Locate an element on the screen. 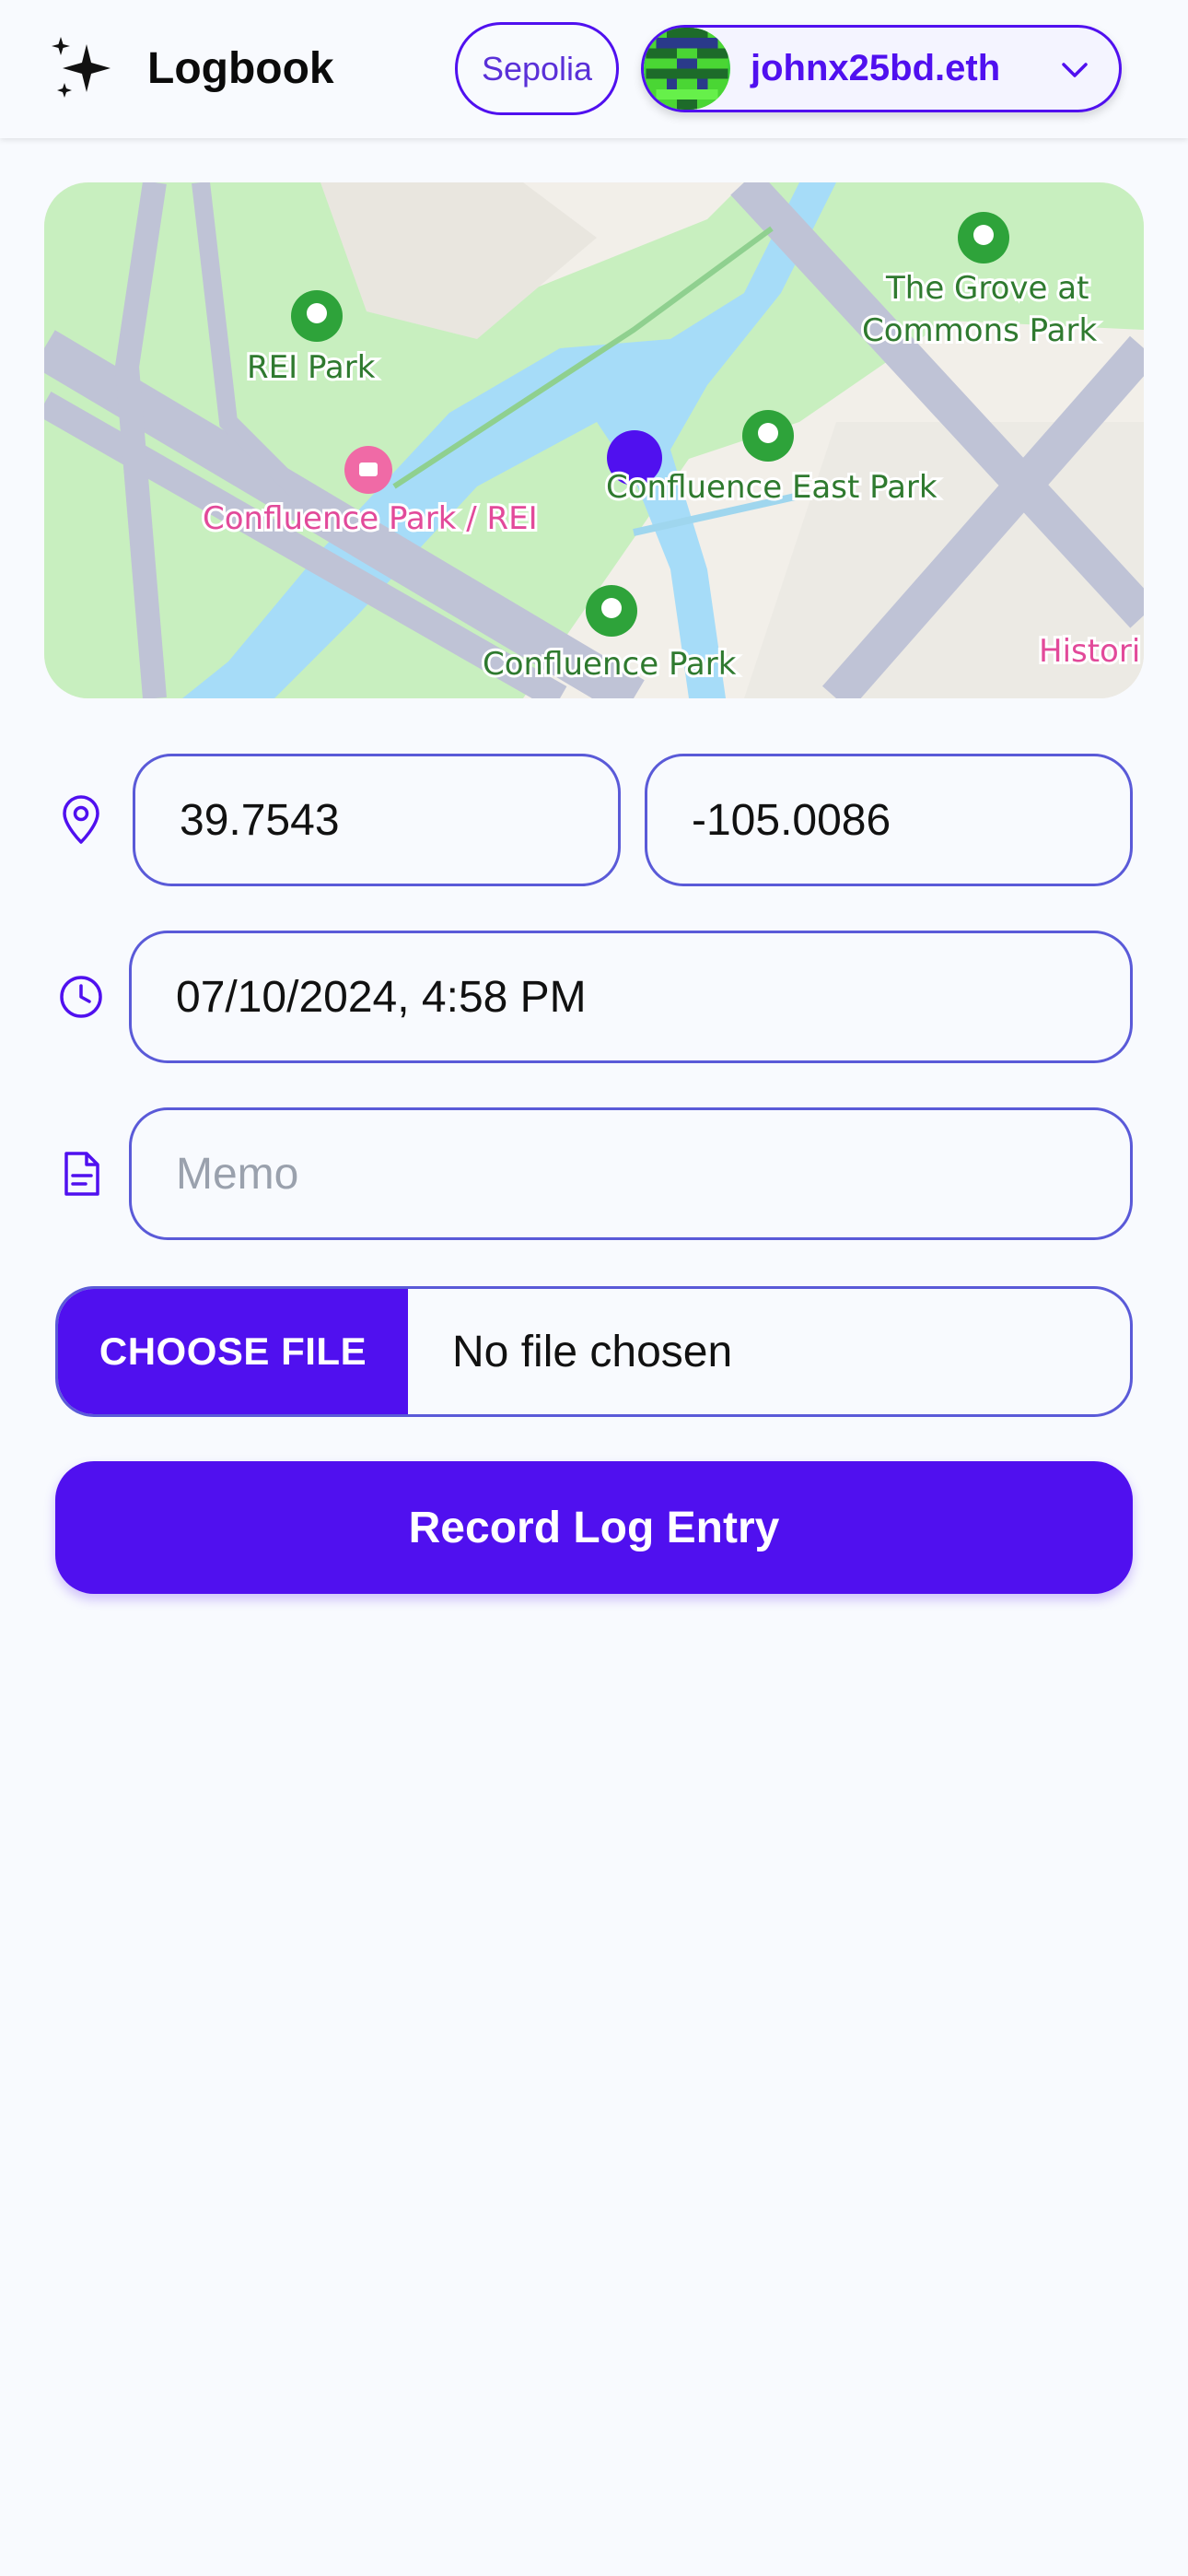  map-label-grove-line1: The Grove at is located at coordinates (987, 288).